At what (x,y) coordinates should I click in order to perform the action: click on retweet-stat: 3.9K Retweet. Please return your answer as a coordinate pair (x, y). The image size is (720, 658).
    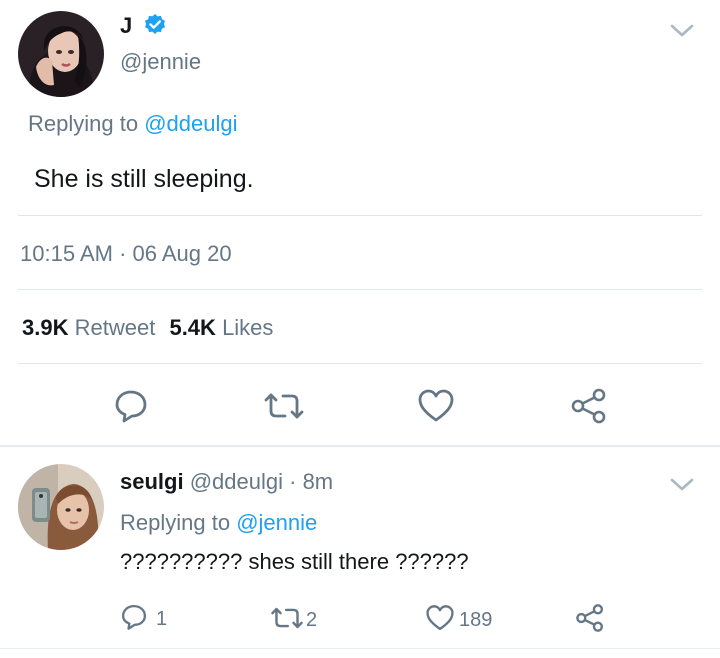
    Looking at the image, I should click on (91, 327).